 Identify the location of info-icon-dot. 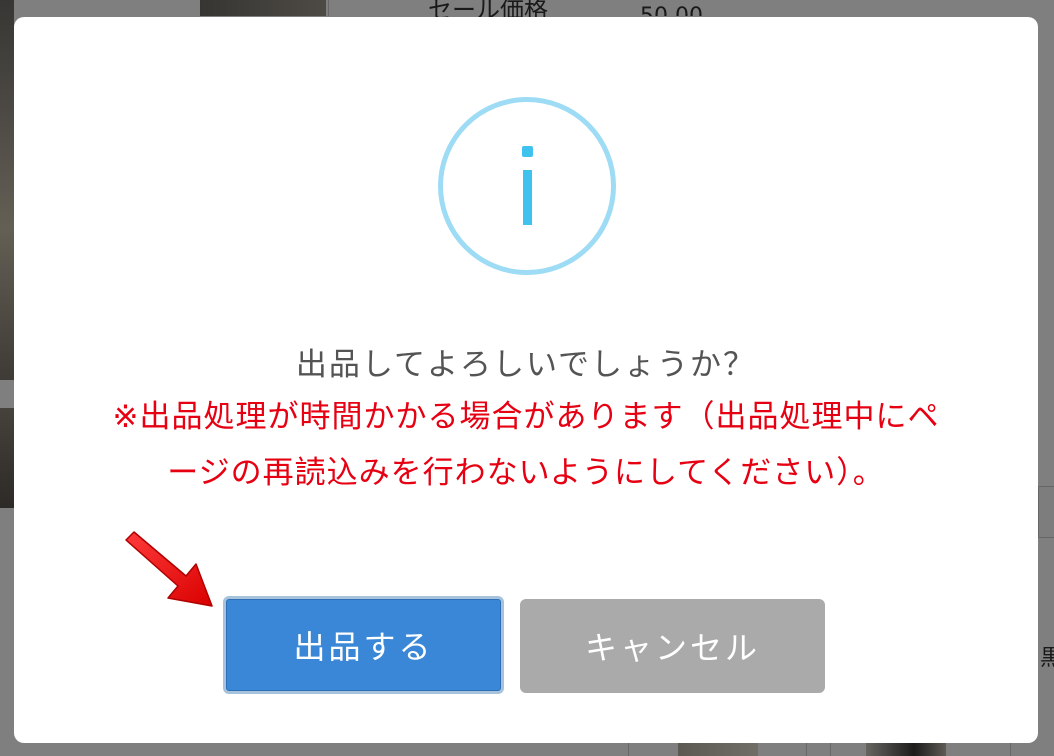
(527, 151).